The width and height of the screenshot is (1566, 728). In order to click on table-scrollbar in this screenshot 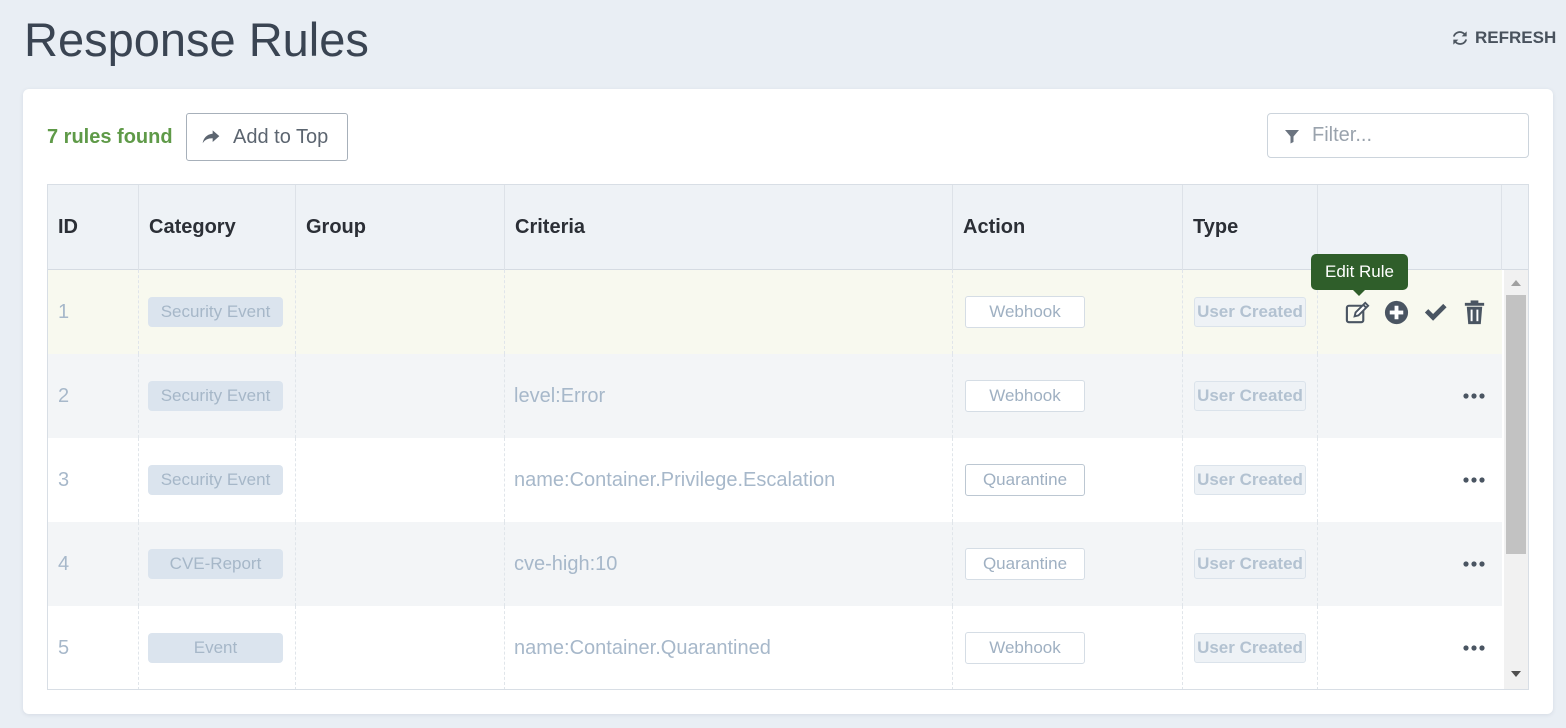, I will do `click(1516, 479)`.